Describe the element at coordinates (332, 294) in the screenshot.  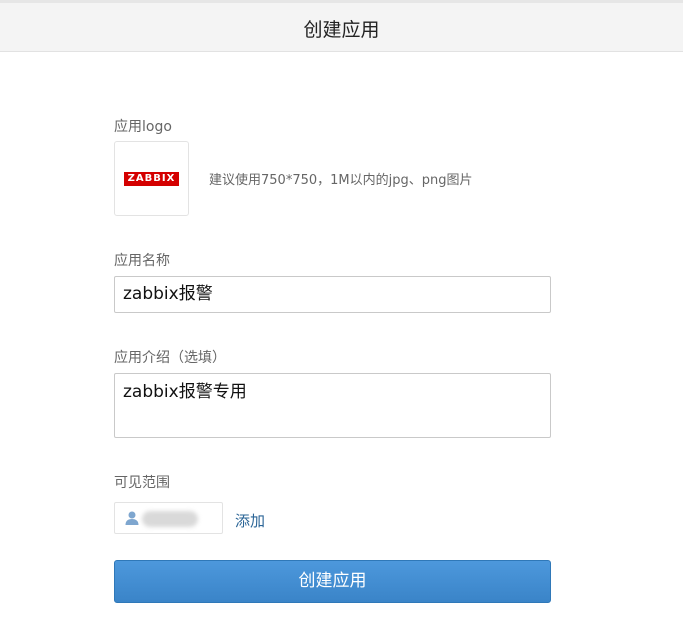
I see `app-name-input: zabbix报警` at that location.